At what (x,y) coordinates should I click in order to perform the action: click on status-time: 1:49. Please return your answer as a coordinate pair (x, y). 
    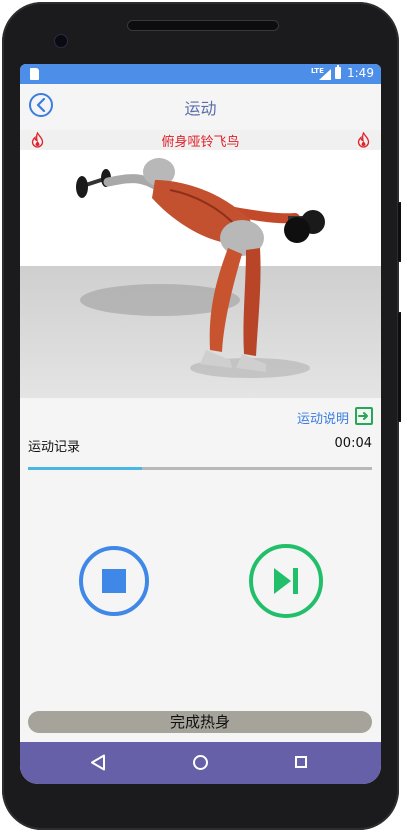
    Looking at the image, I should click on (360, 73).